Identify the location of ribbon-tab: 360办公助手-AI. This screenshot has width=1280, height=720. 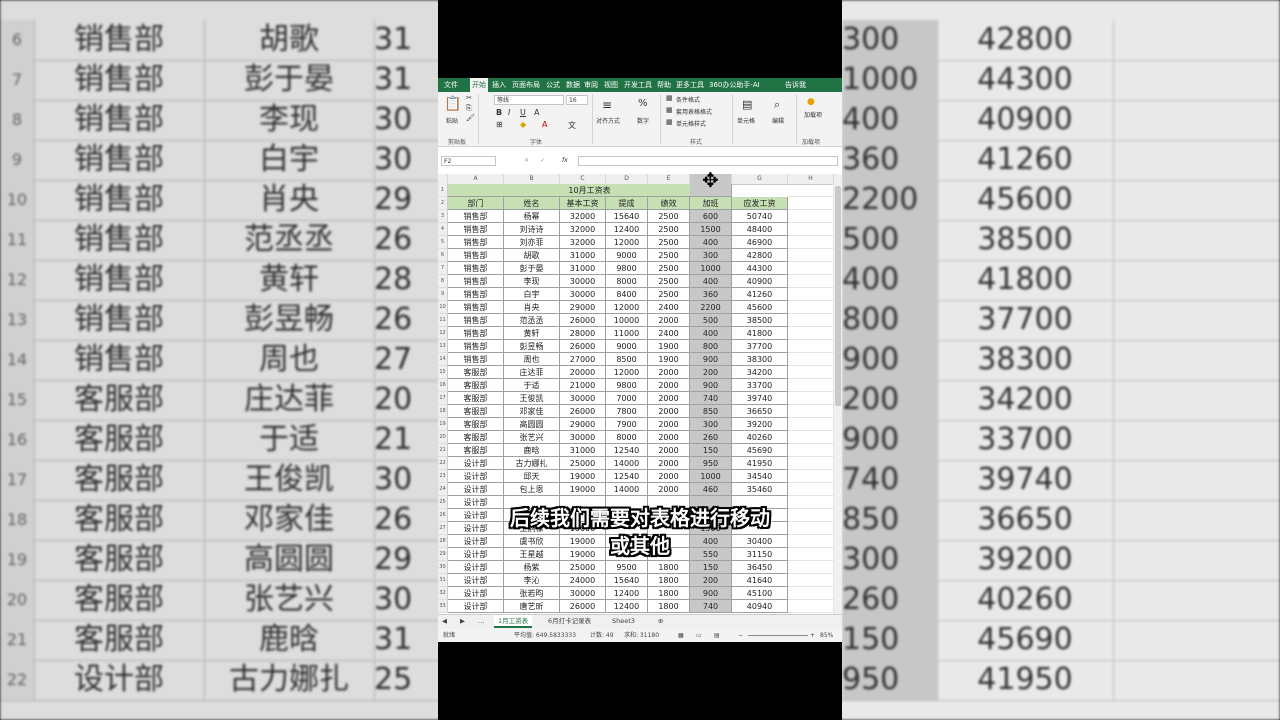
(734, 85).